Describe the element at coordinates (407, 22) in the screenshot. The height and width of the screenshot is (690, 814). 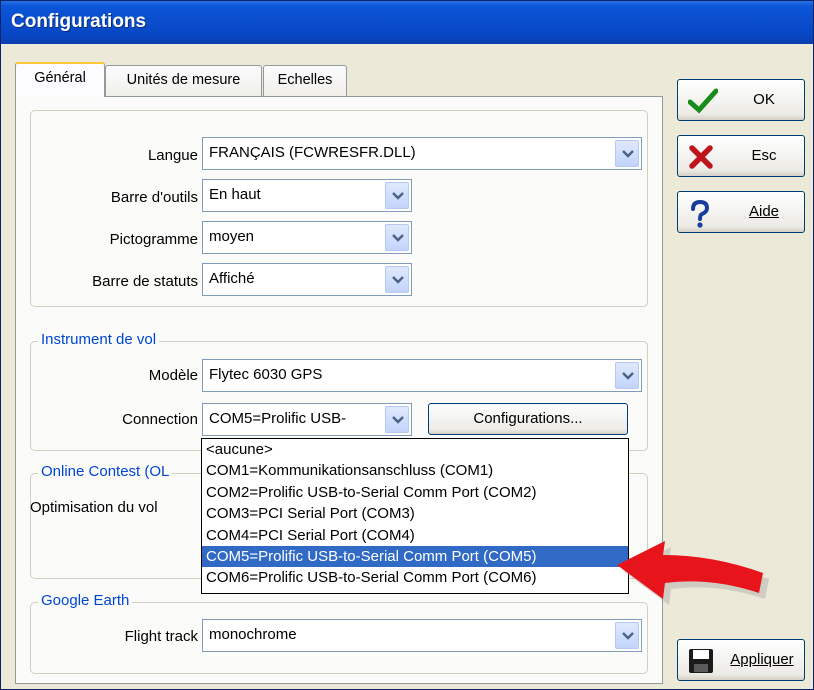
I see `title-bar: Configurations` at that location.